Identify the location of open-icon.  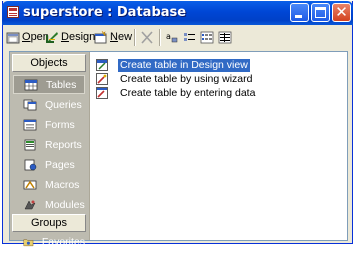
(13, 37).